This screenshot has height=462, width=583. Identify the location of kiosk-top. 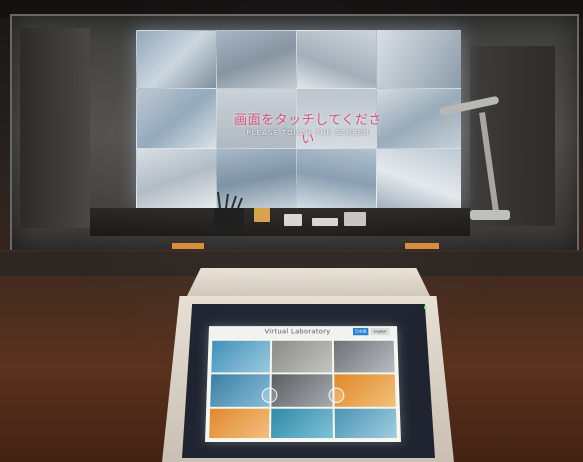
(308, 283).